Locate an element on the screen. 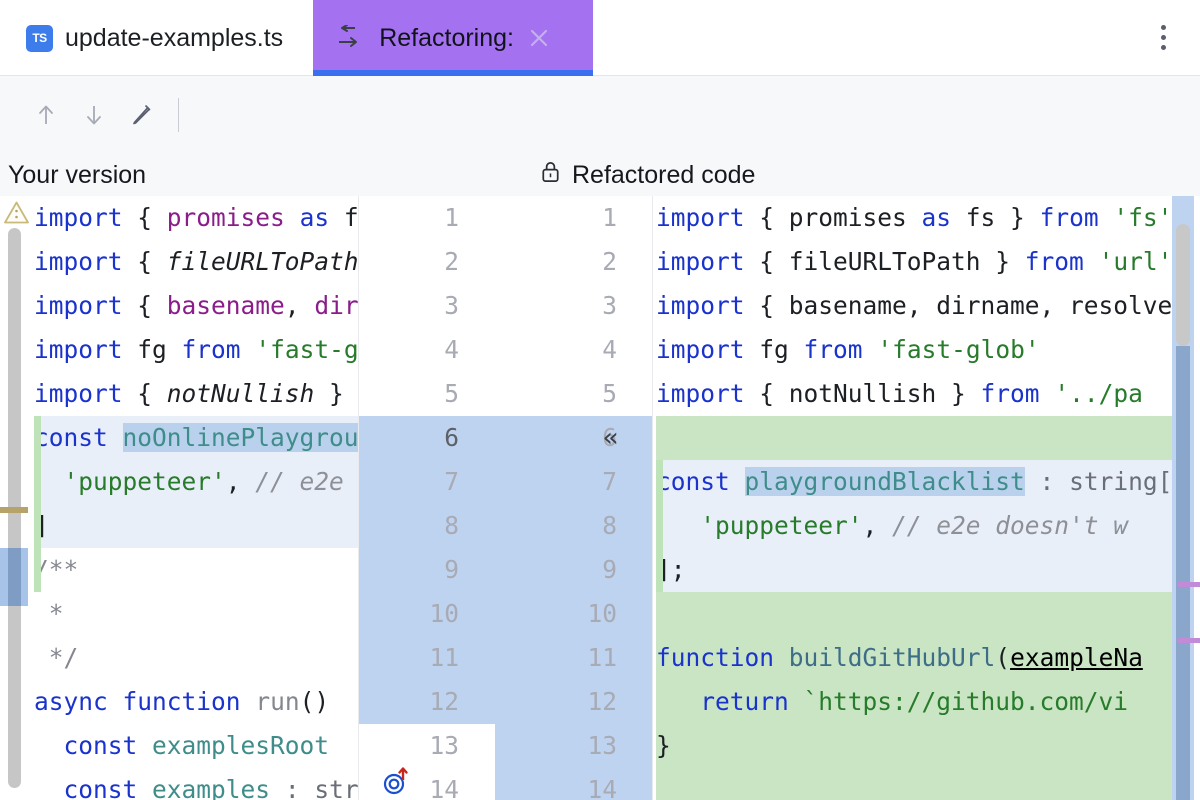  code-line: const examplesRoot is located at coordinates (196, 746).